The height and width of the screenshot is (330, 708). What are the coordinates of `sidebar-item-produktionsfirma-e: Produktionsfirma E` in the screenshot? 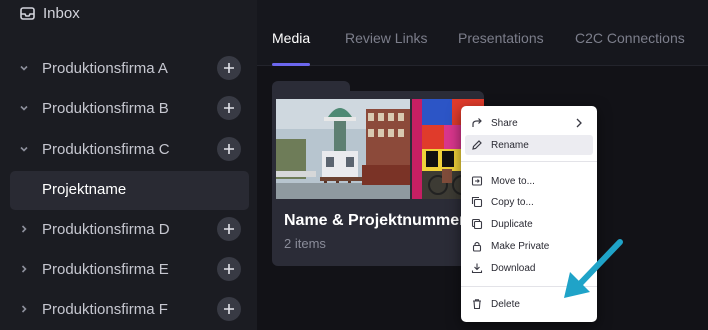 It's located at (128, 269).